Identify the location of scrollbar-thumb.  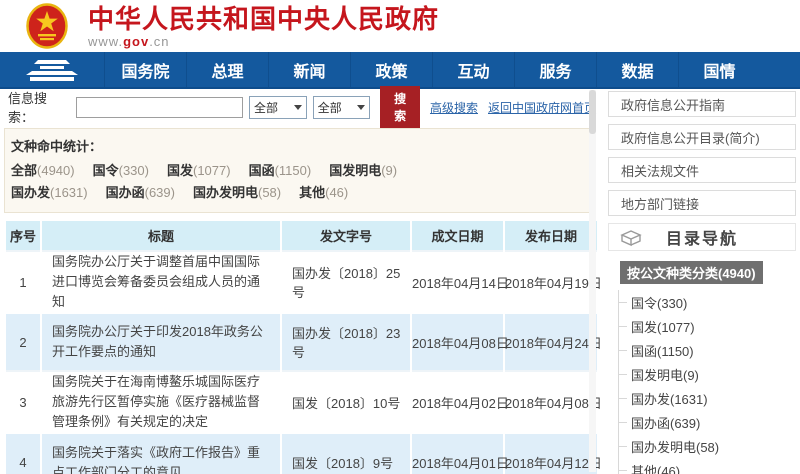
(592, 112).